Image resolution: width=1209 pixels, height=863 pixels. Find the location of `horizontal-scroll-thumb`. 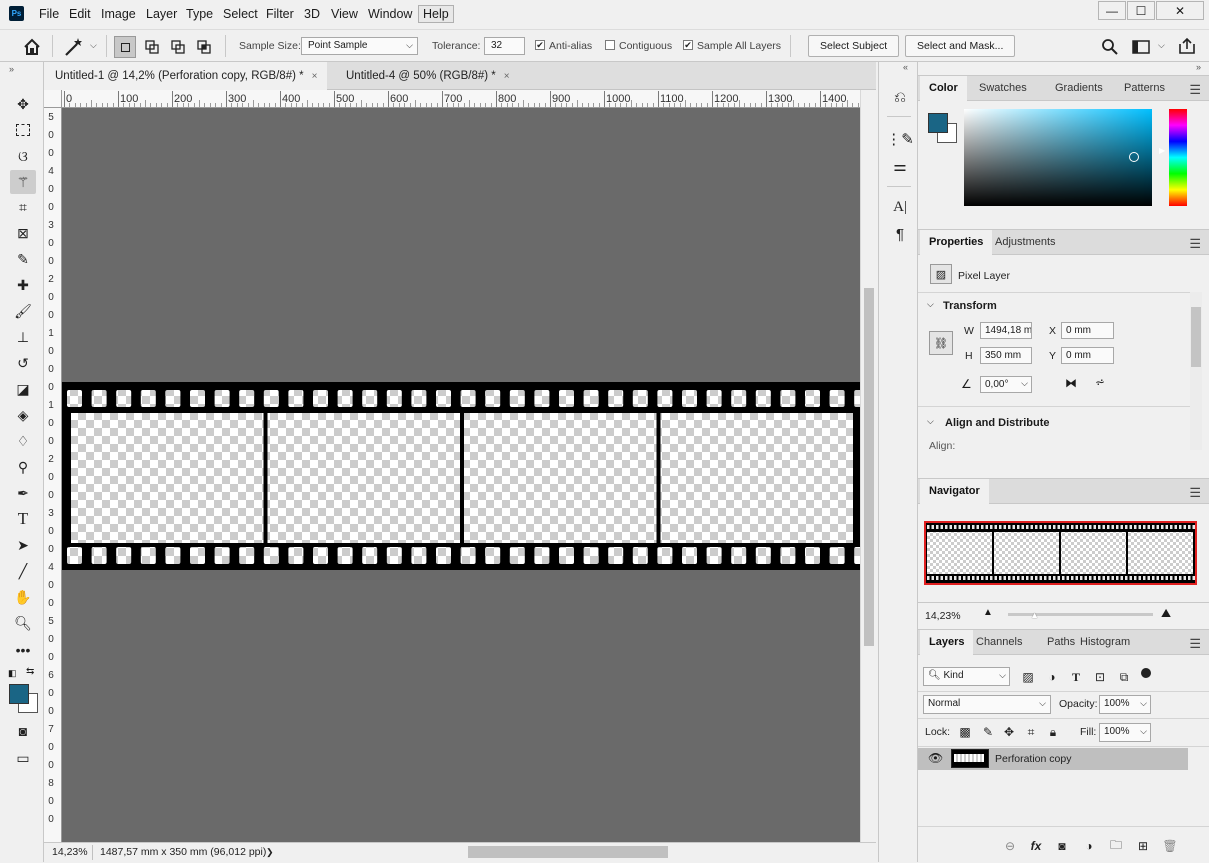

horizontal-scroll-thumb is located at coordinates (568, 852).